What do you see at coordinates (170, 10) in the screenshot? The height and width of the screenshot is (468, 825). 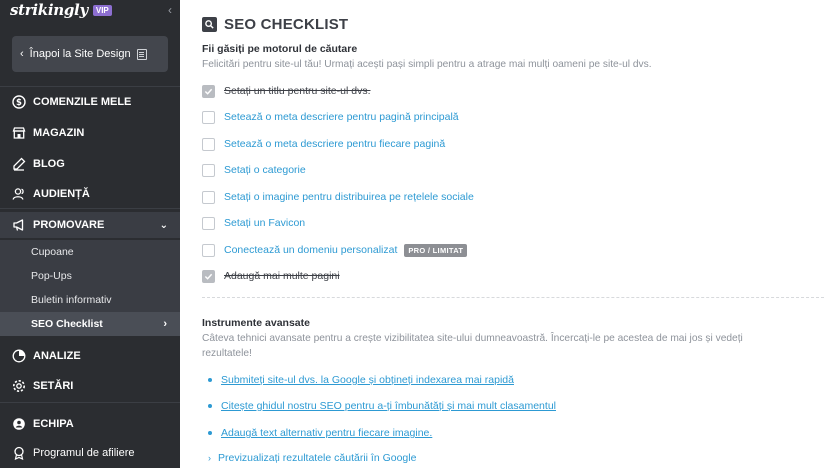 I see `collapse-sidebar-icon: ‹` at bounding box center [170, 10].